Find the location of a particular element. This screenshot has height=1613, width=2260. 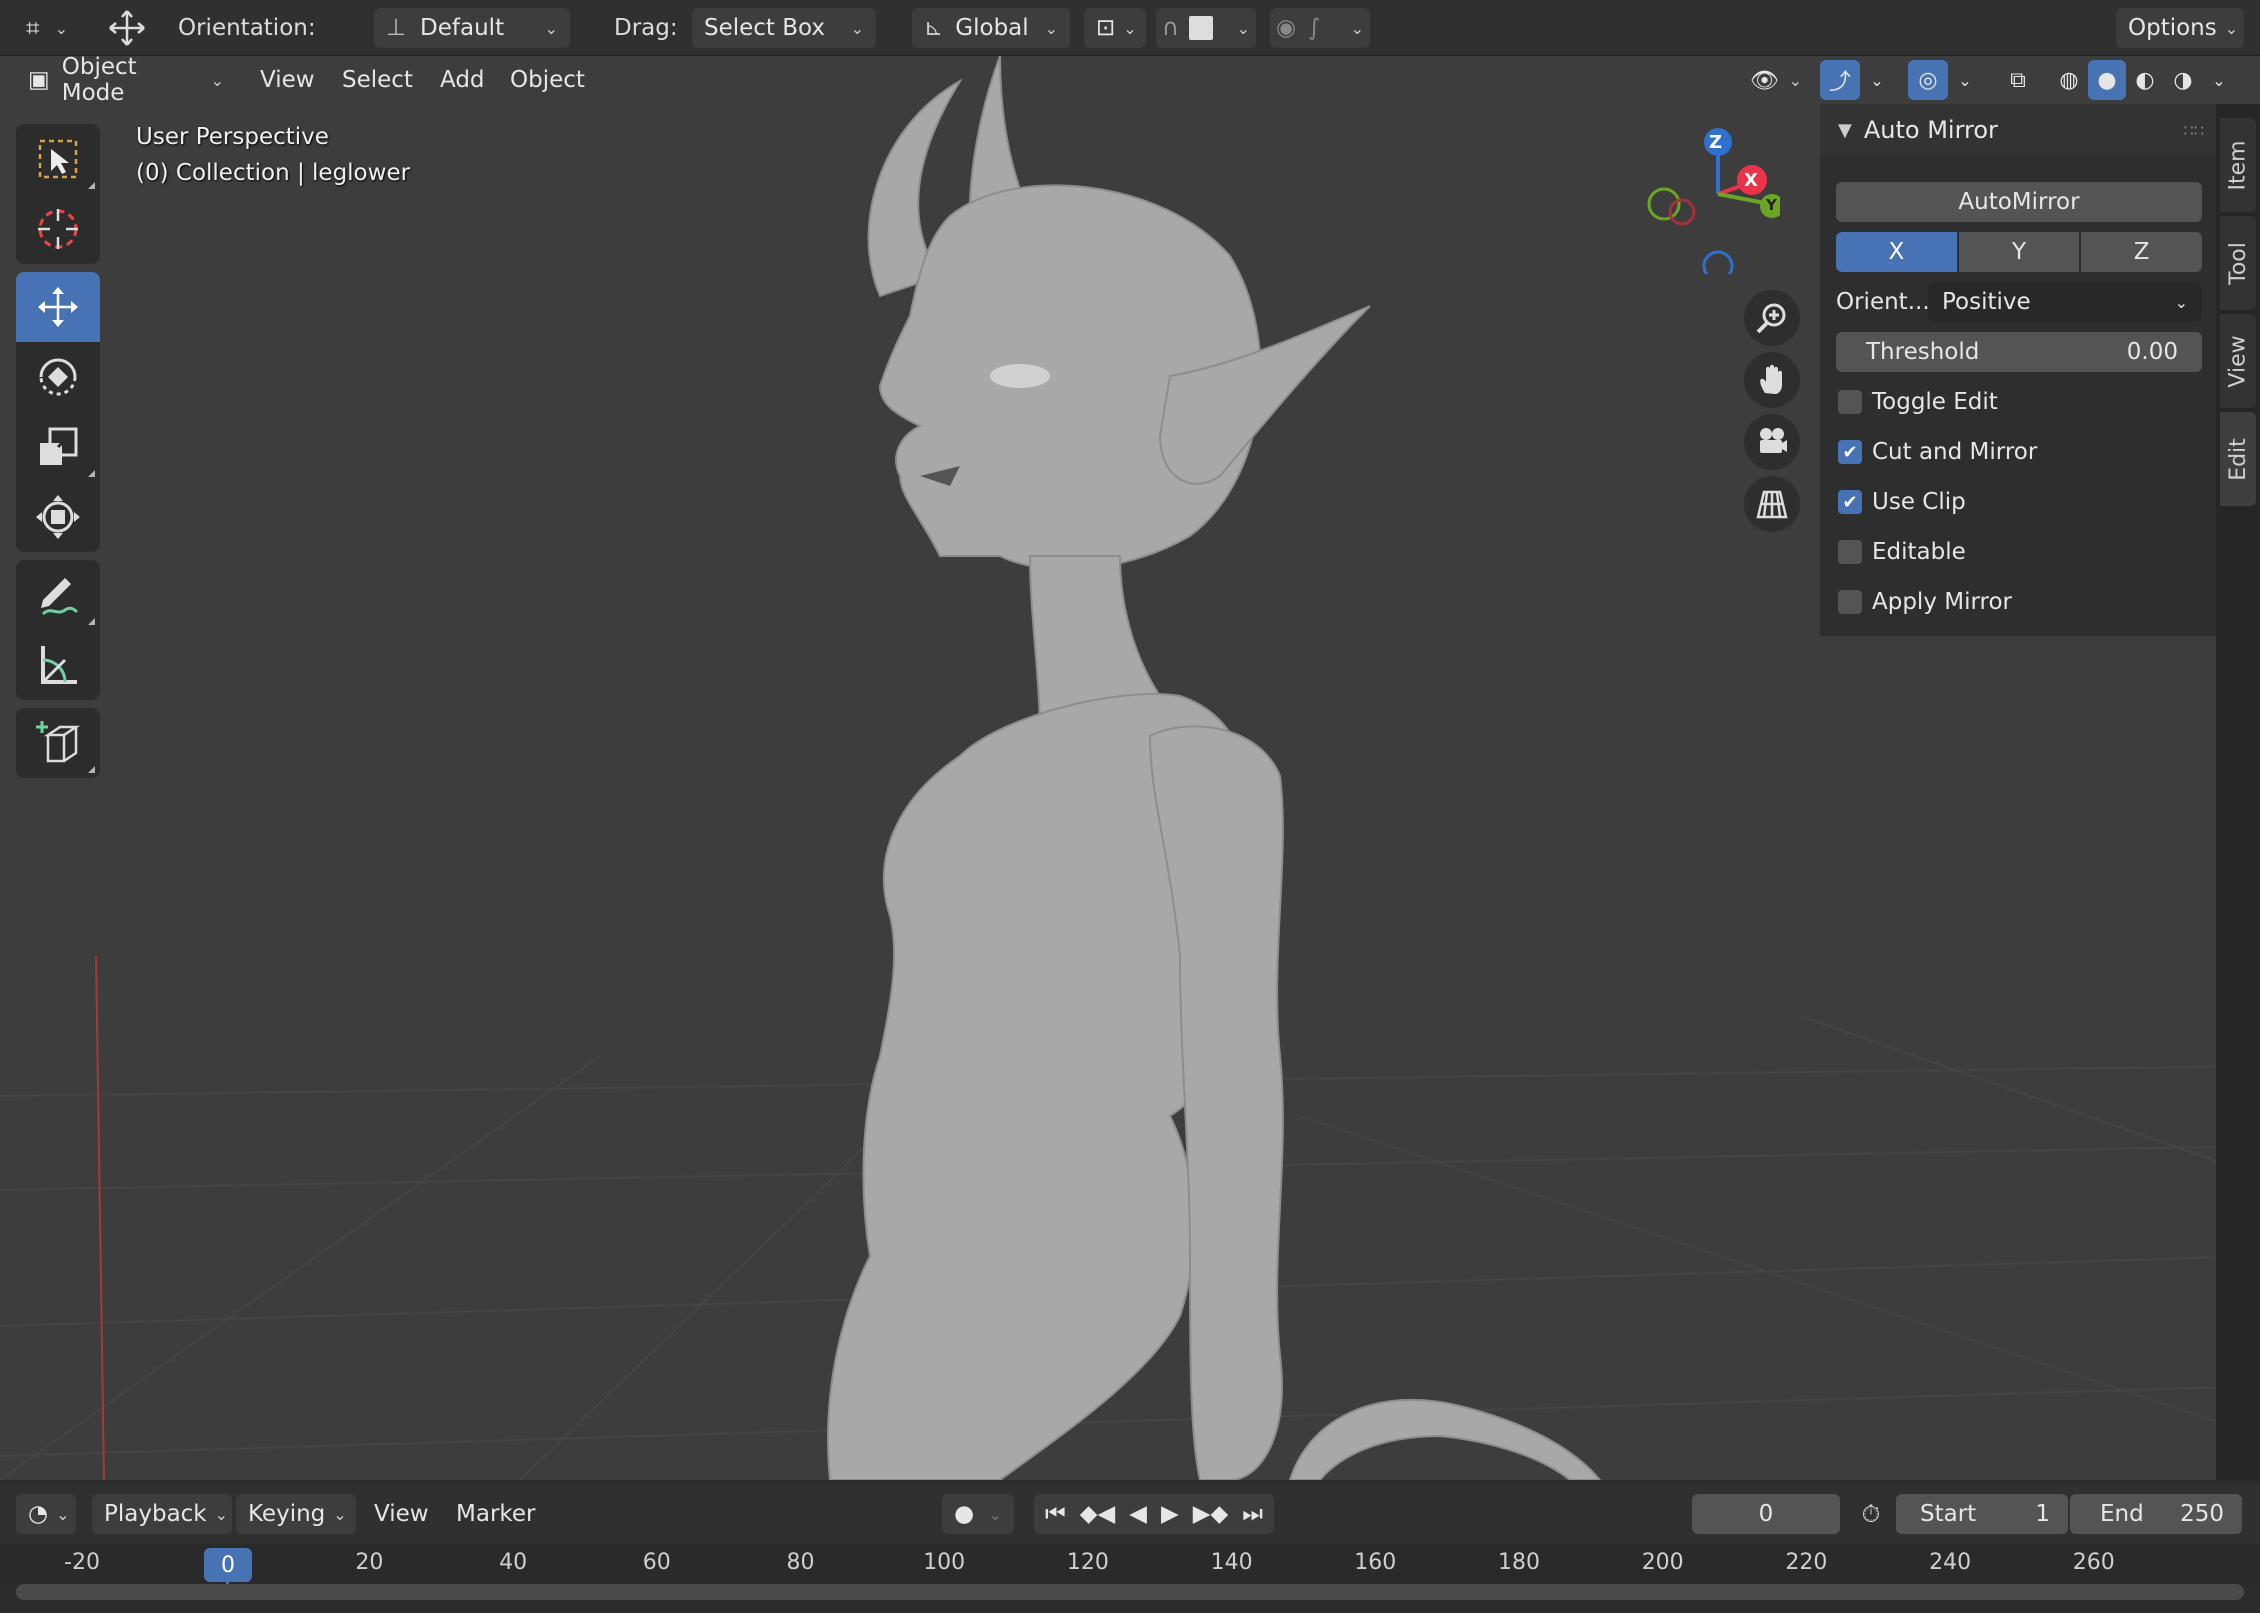

drag-dropdown: Select Box ⌄ is located at coordinates (784, 28).